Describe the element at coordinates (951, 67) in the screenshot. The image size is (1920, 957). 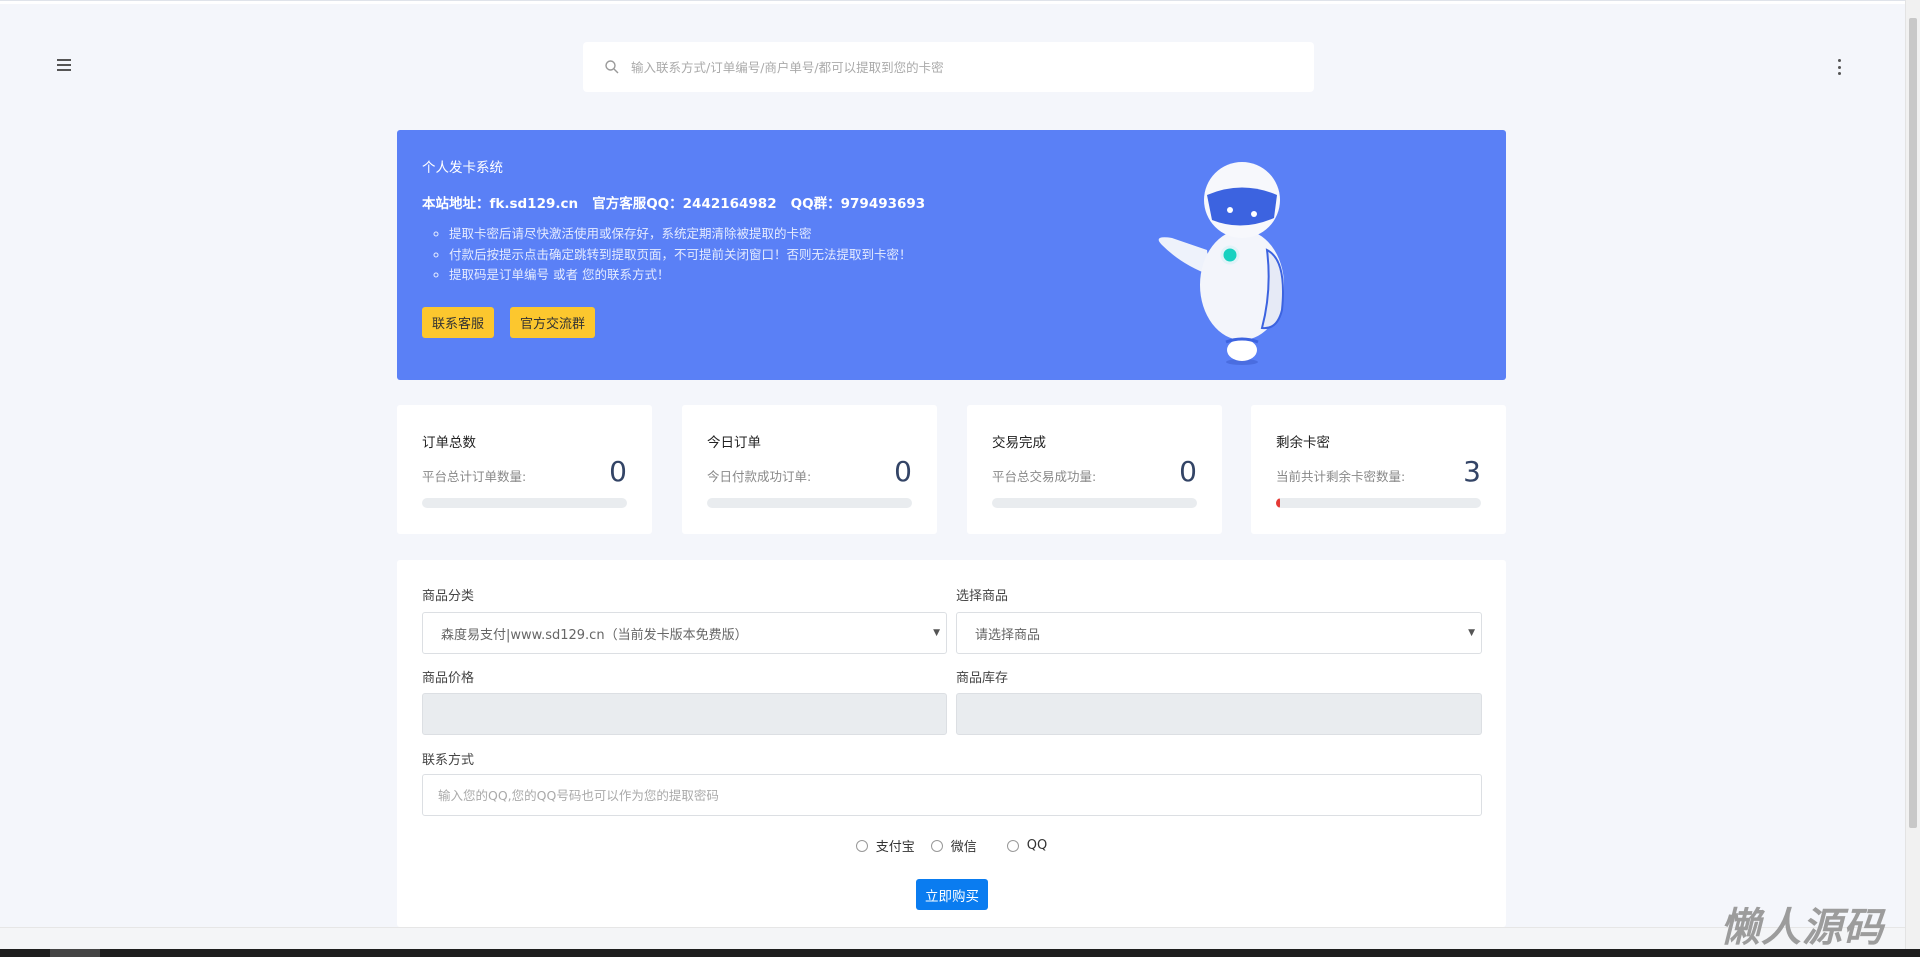
I see `search-input` at that location.